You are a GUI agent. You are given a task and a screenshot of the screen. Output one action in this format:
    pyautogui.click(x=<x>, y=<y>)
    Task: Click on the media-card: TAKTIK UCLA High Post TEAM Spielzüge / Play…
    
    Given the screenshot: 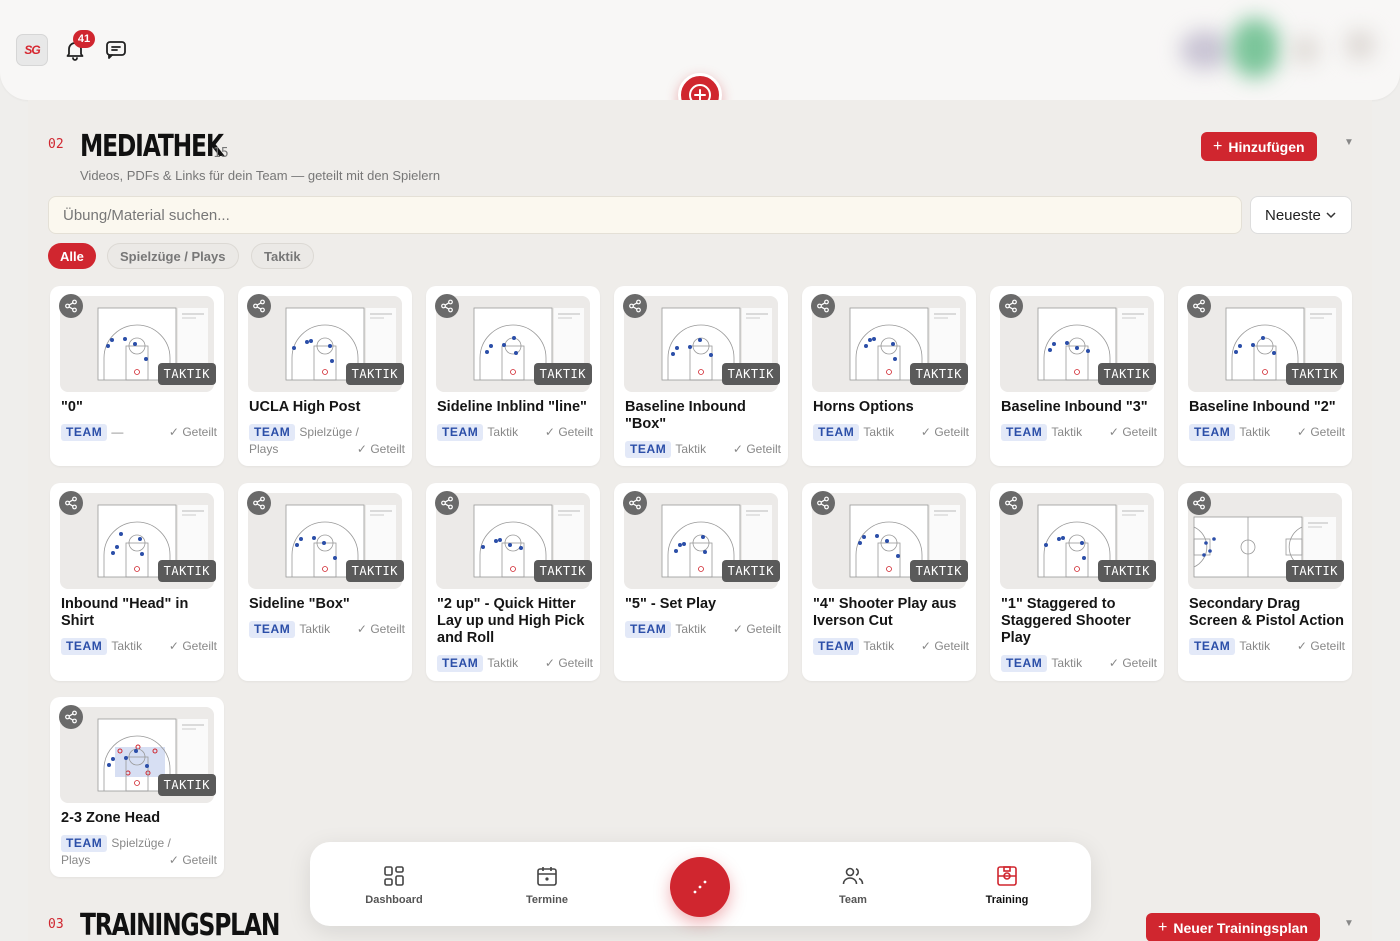 What is the action you would take?
    pyautogui.click(x=325, y=376)
    